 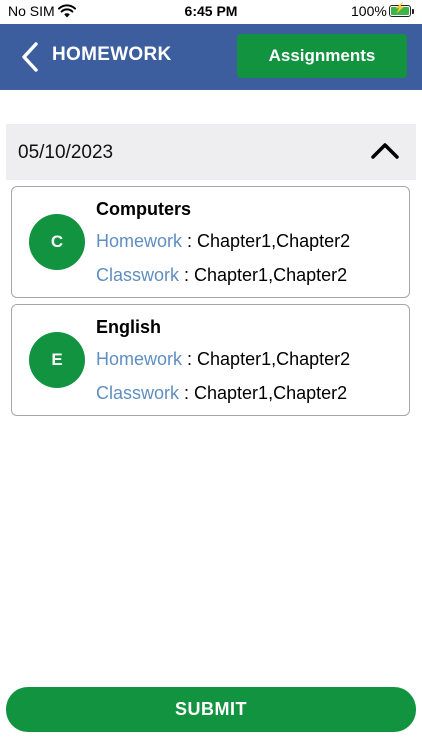 What do you see at coordinates (400, 10) in the screenshot?
I see `battery-charging-icon: ⚡` at bounding box center [400, 10].